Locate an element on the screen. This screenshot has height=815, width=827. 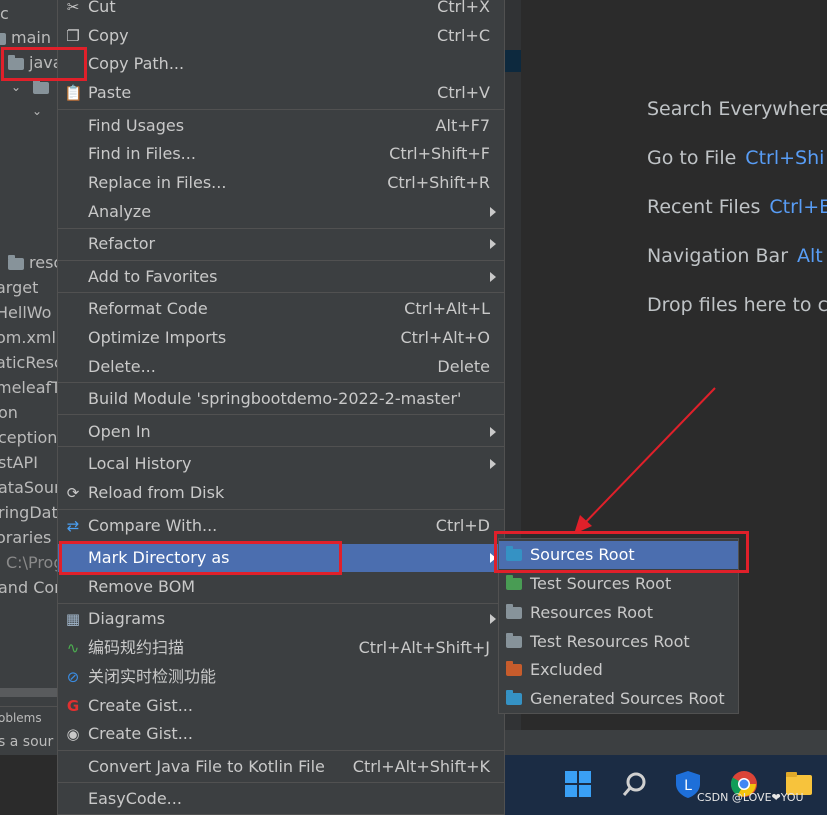
menu-item-paste: 📋 Paste Ctrl+V is located at coordinates (281, 93).